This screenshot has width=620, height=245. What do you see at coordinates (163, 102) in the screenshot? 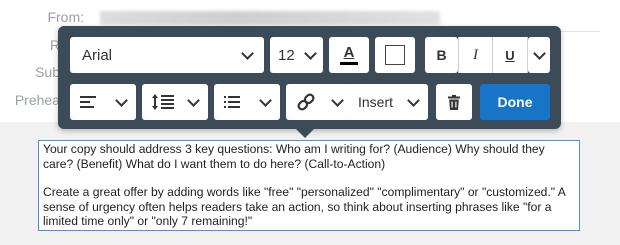
I see `line-height-icon` at bounding box center [163, 102].